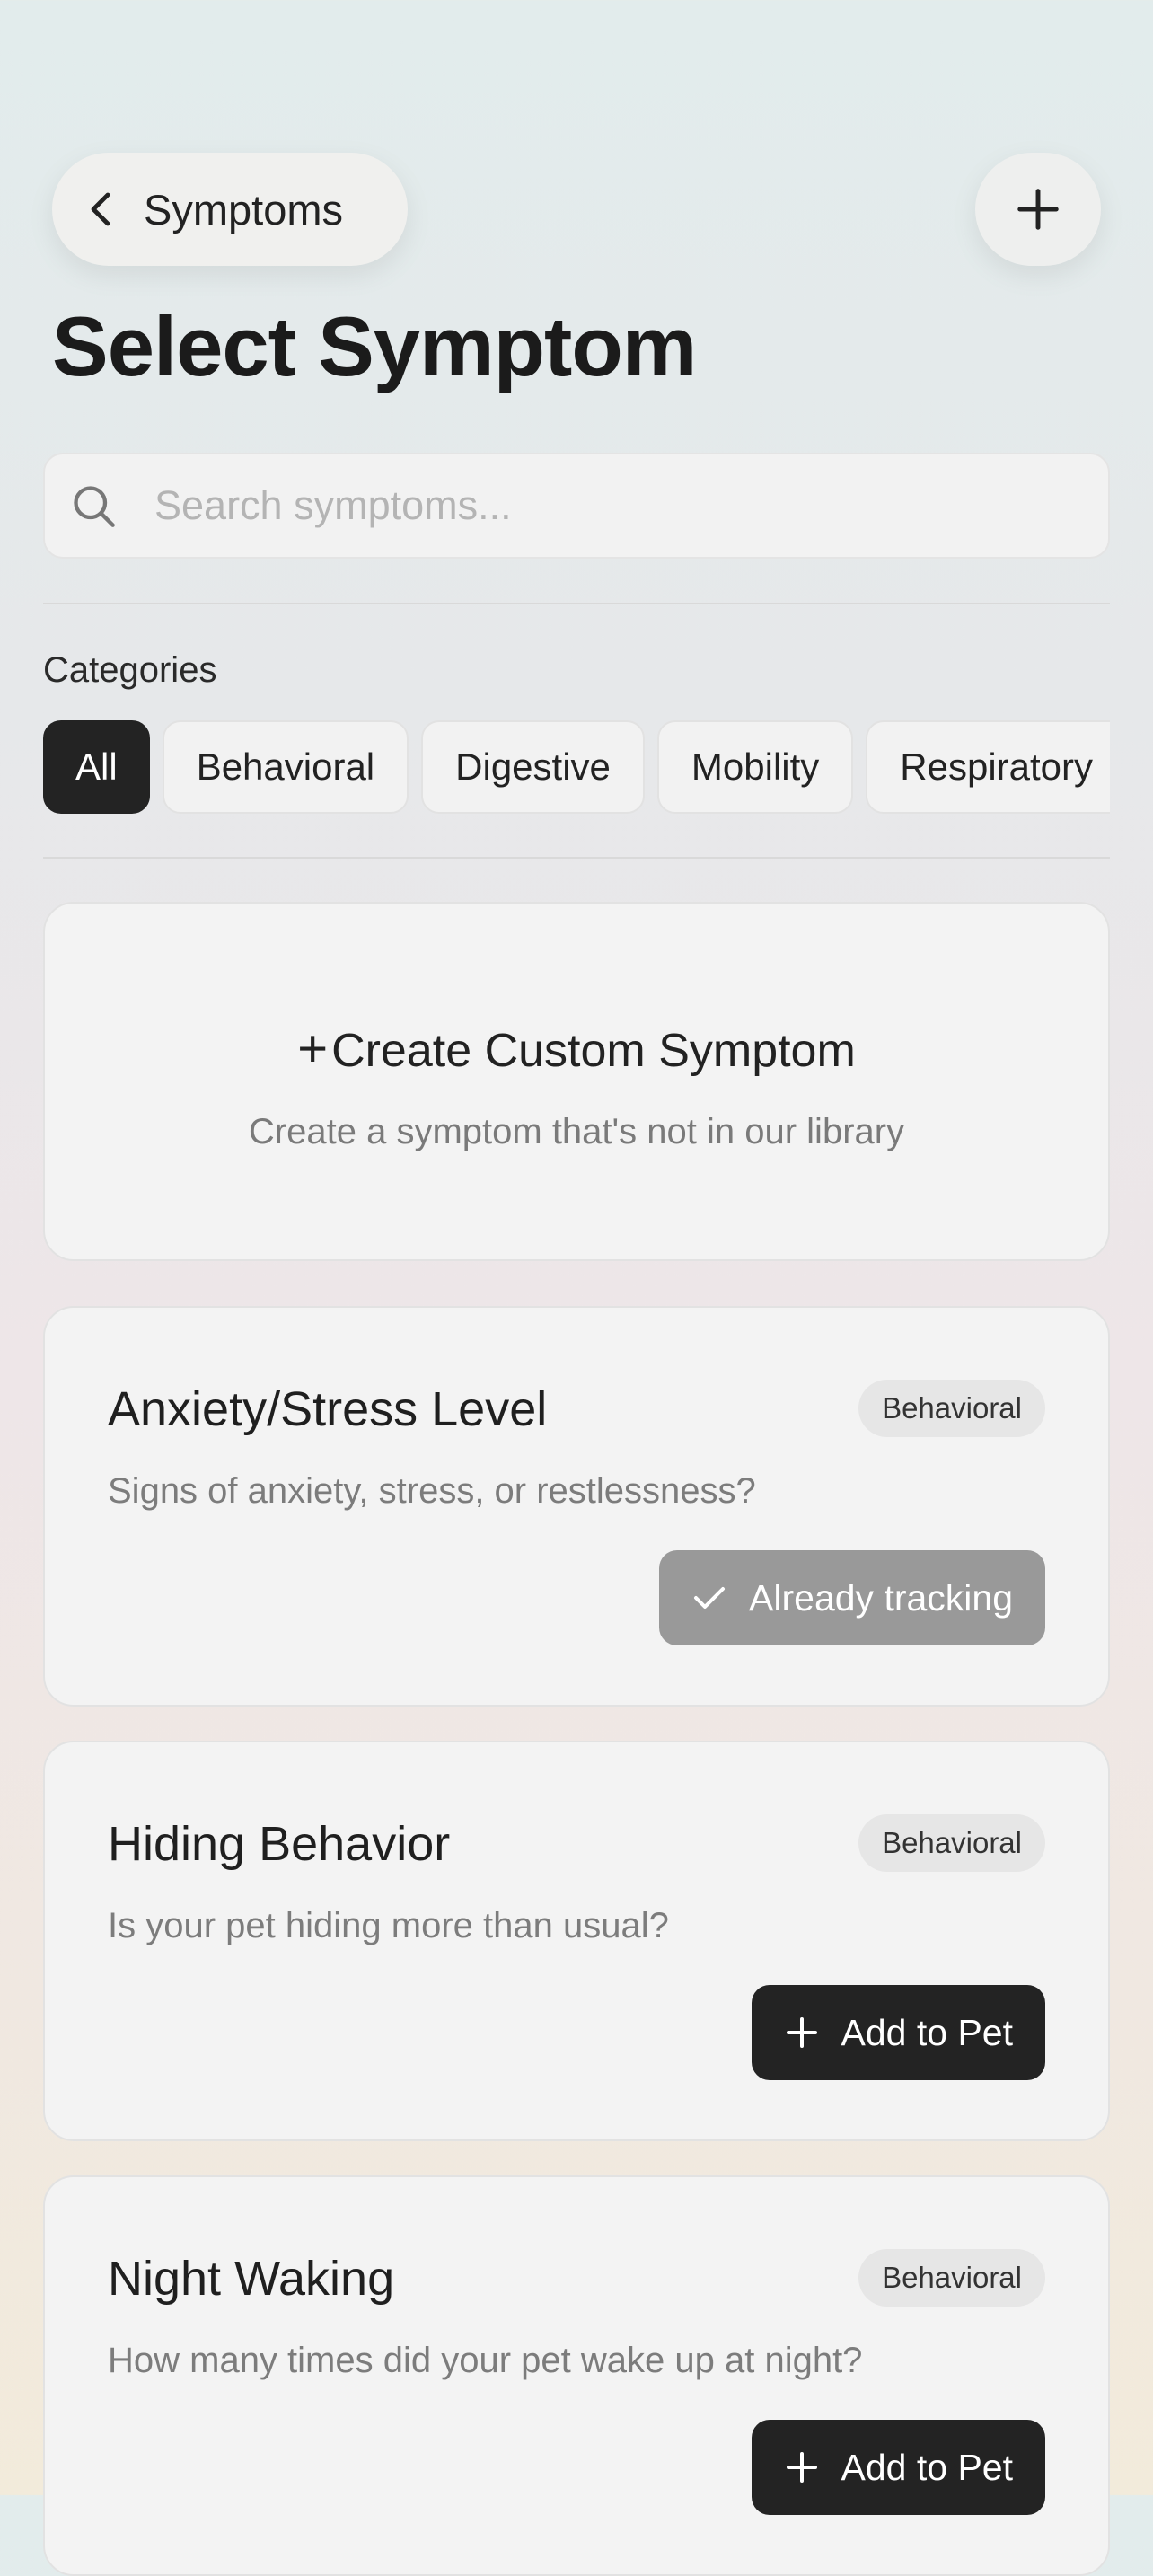  Describe the element at coordinates (374, 346) in the screenshot. I see `page-title: Select Symptom` at that location.